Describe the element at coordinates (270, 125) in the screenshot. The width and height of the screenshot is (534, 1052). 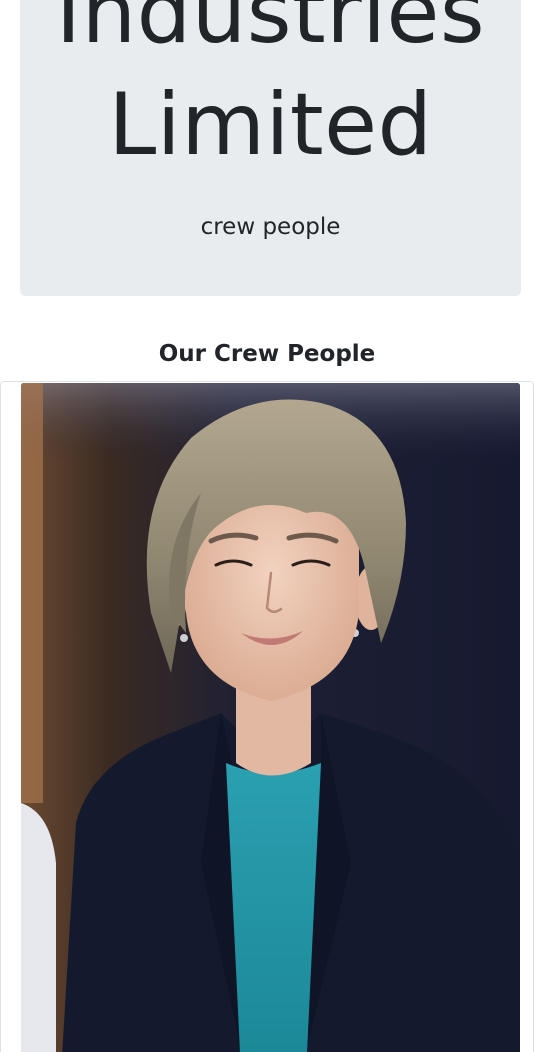
I see `hero-title-line-2: Limited` at that location.